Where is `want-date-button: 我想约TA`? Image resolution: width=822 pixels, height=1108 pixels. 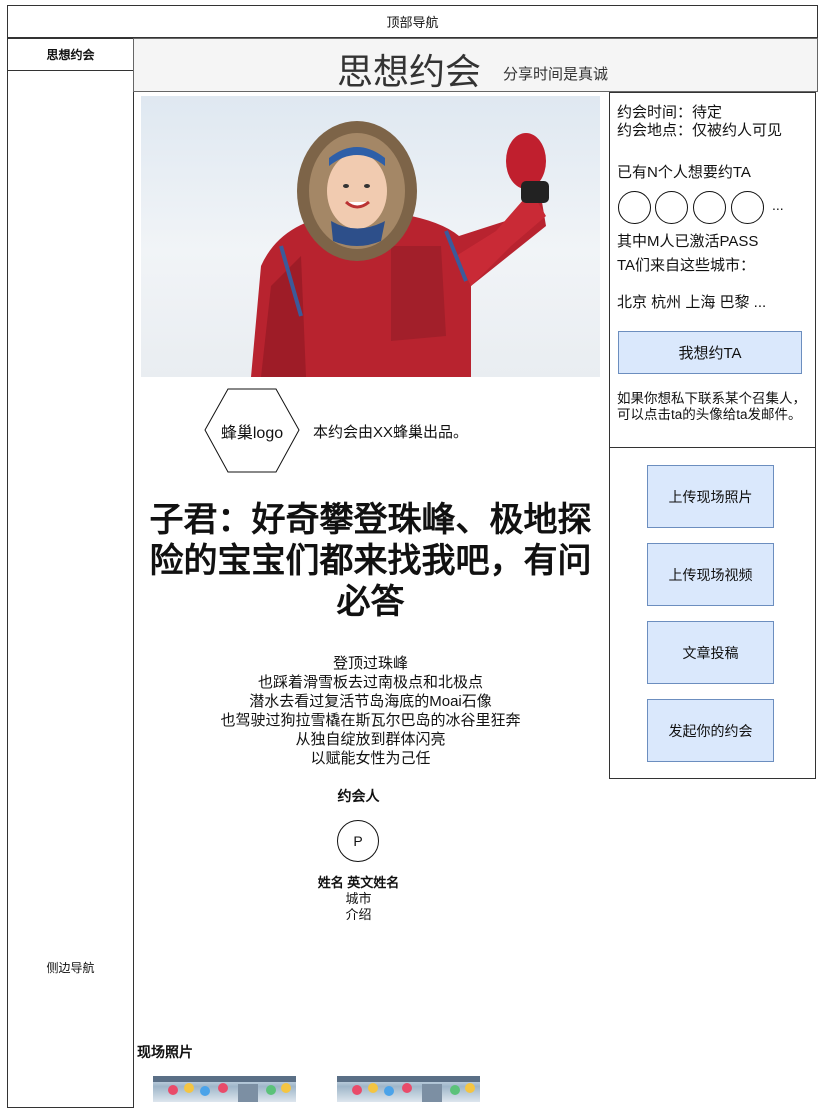
want-date-button: 我想约TA is located at coordinates (710, 352).